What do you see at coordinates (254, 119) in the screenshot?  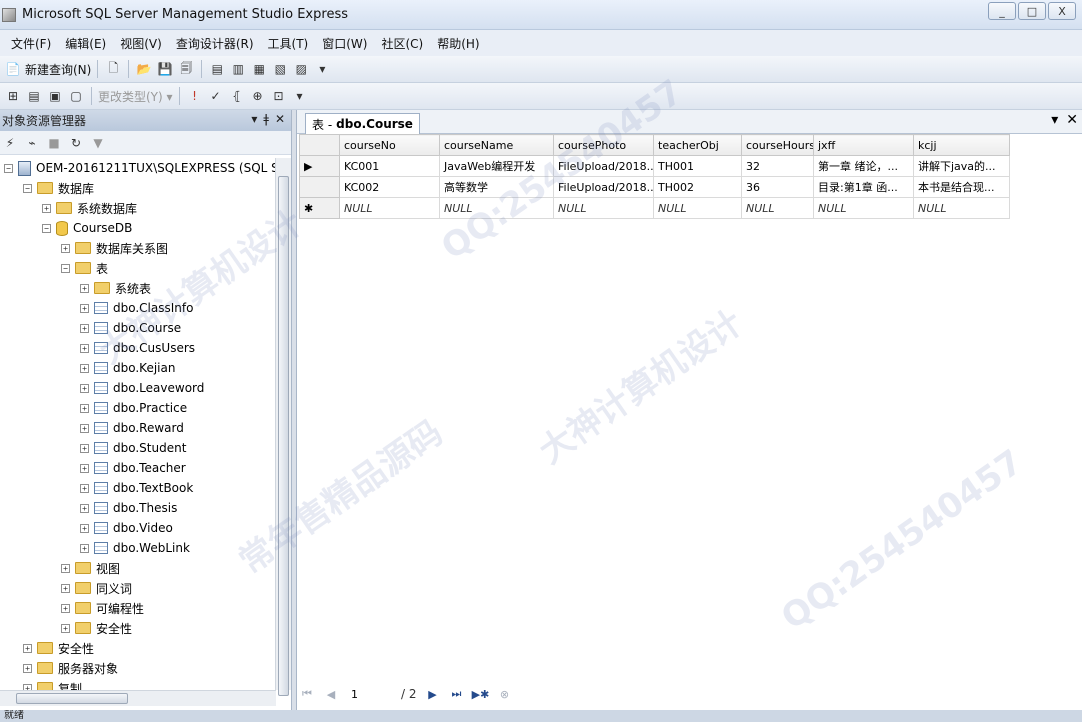 I see `panel-dropdown-icon: ▾` at bounding box center [254, 119].